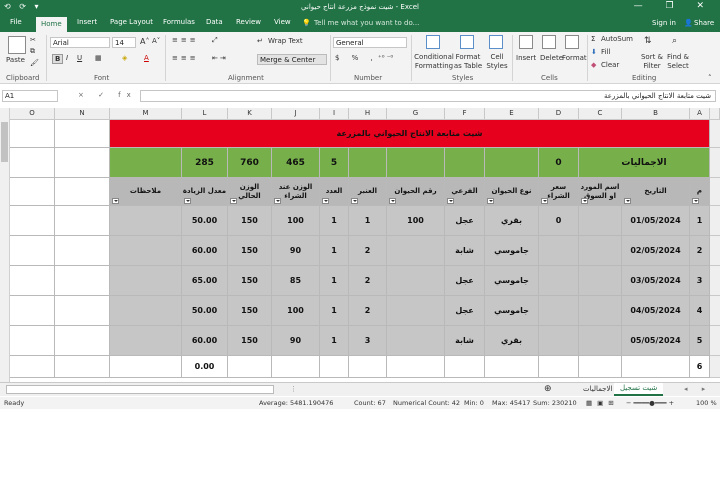  I want to click on fill-button: Fill, so click(605, 52).